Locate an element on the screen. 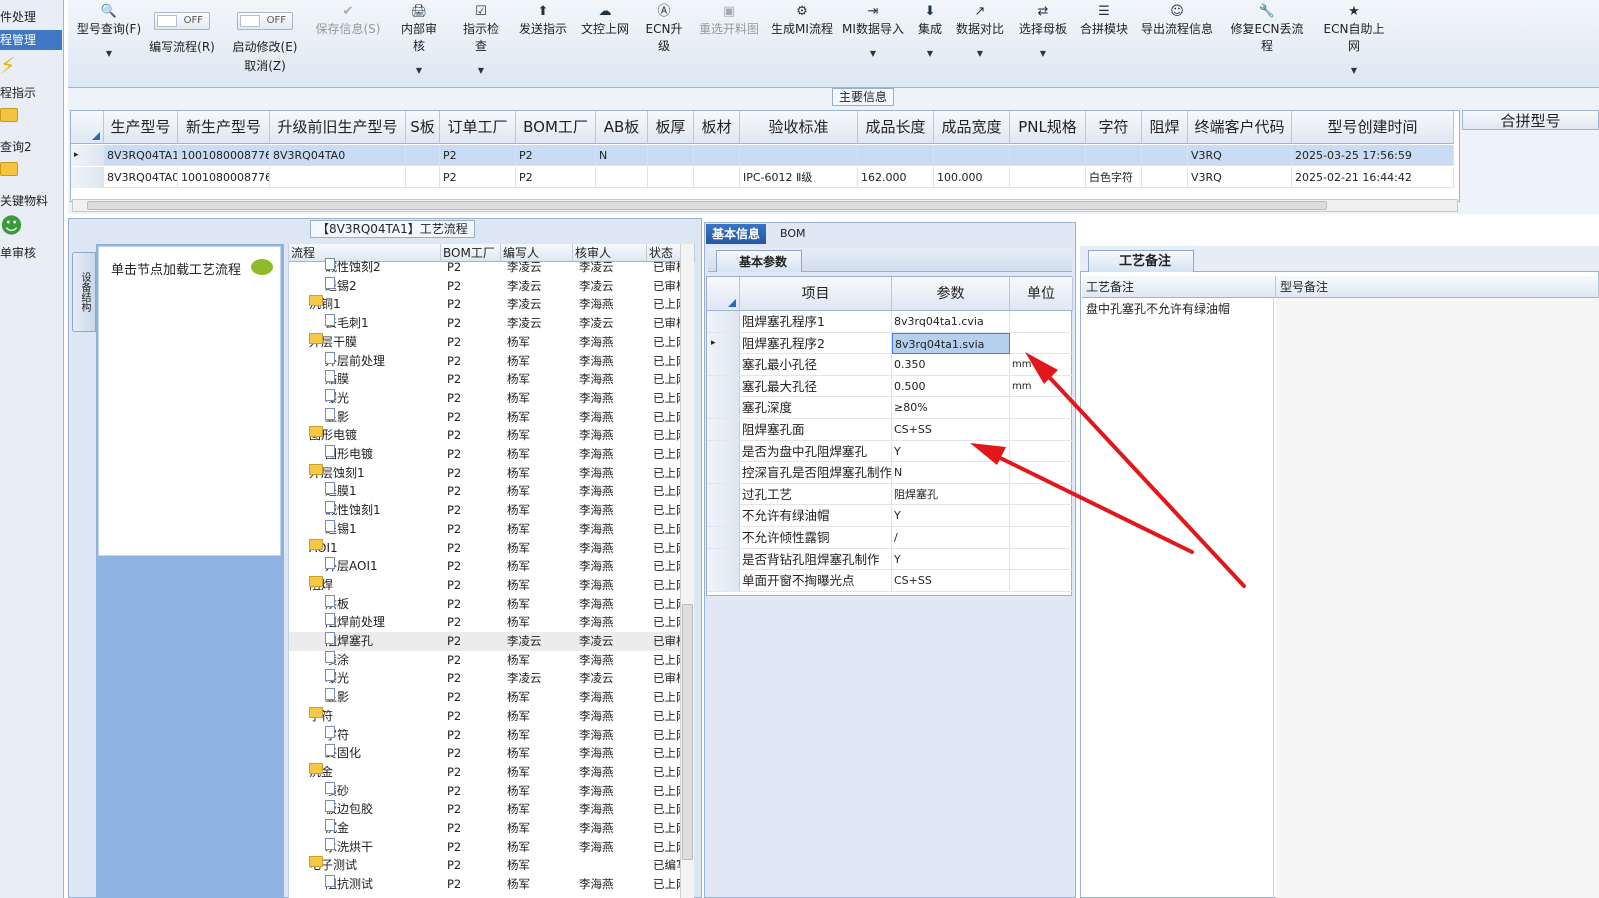 The height and width of the screenshot is (898, 1599). flow-writer-cell: 李凌云 is located at coordinates (540, 267).